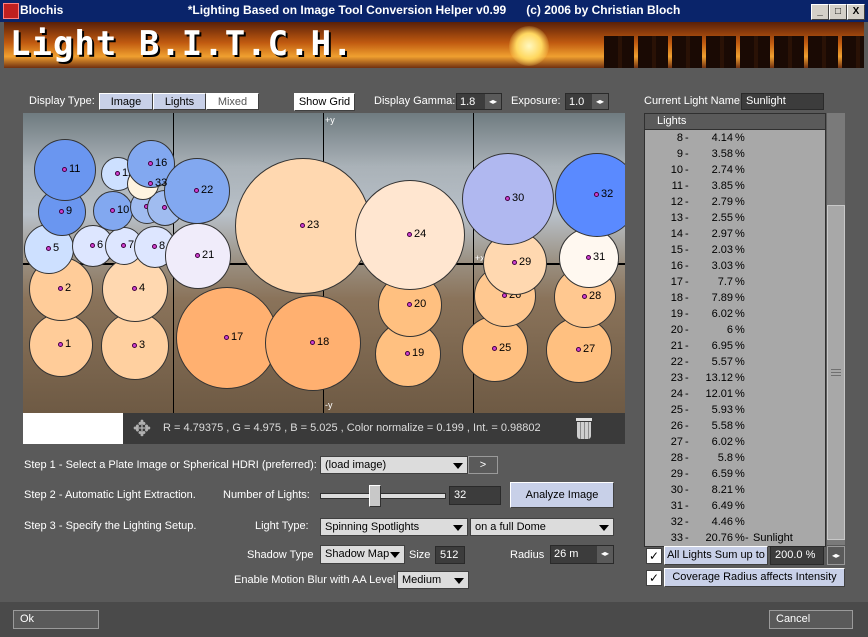  Describe the element at coordinates (836, 372) in the screenshot. I see `lights-scrollbar-thumb` at that location.